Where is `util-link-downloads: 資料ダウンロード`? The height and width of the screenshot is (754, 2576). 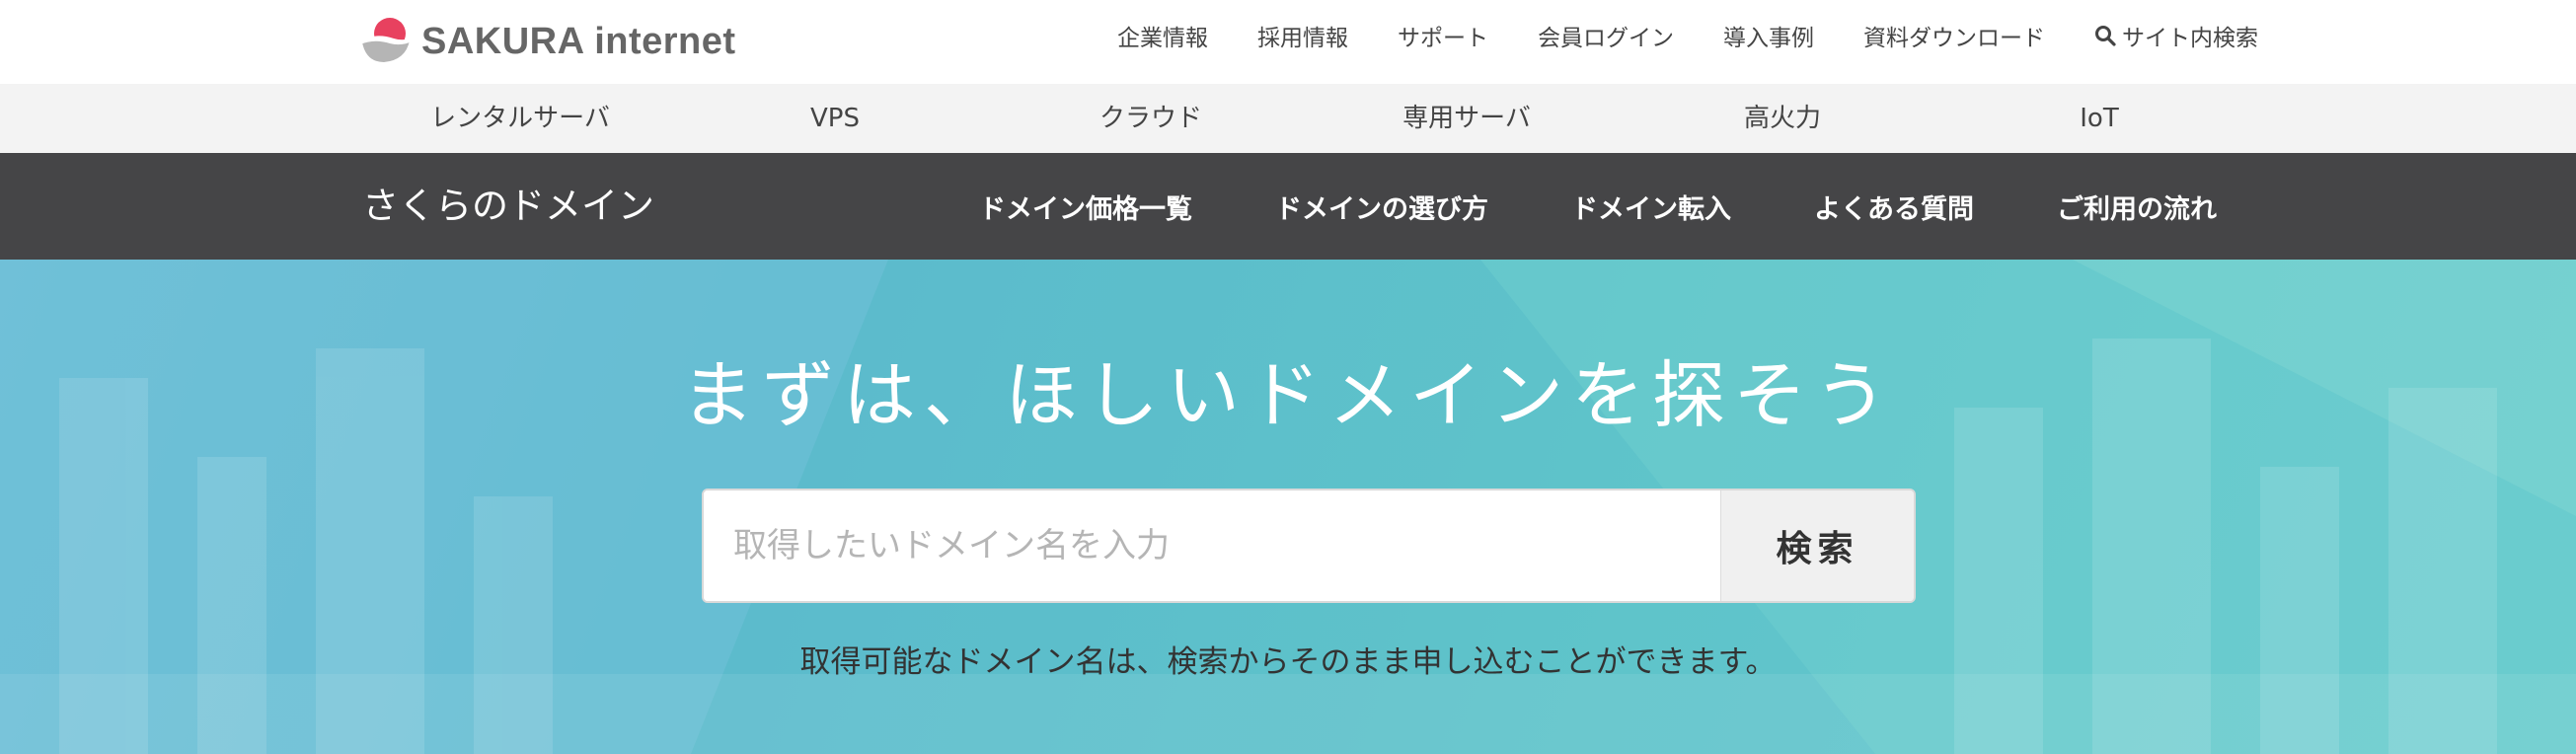
util-link-downloads: 資料ダウンロード is located at coordinates (1954, 35).